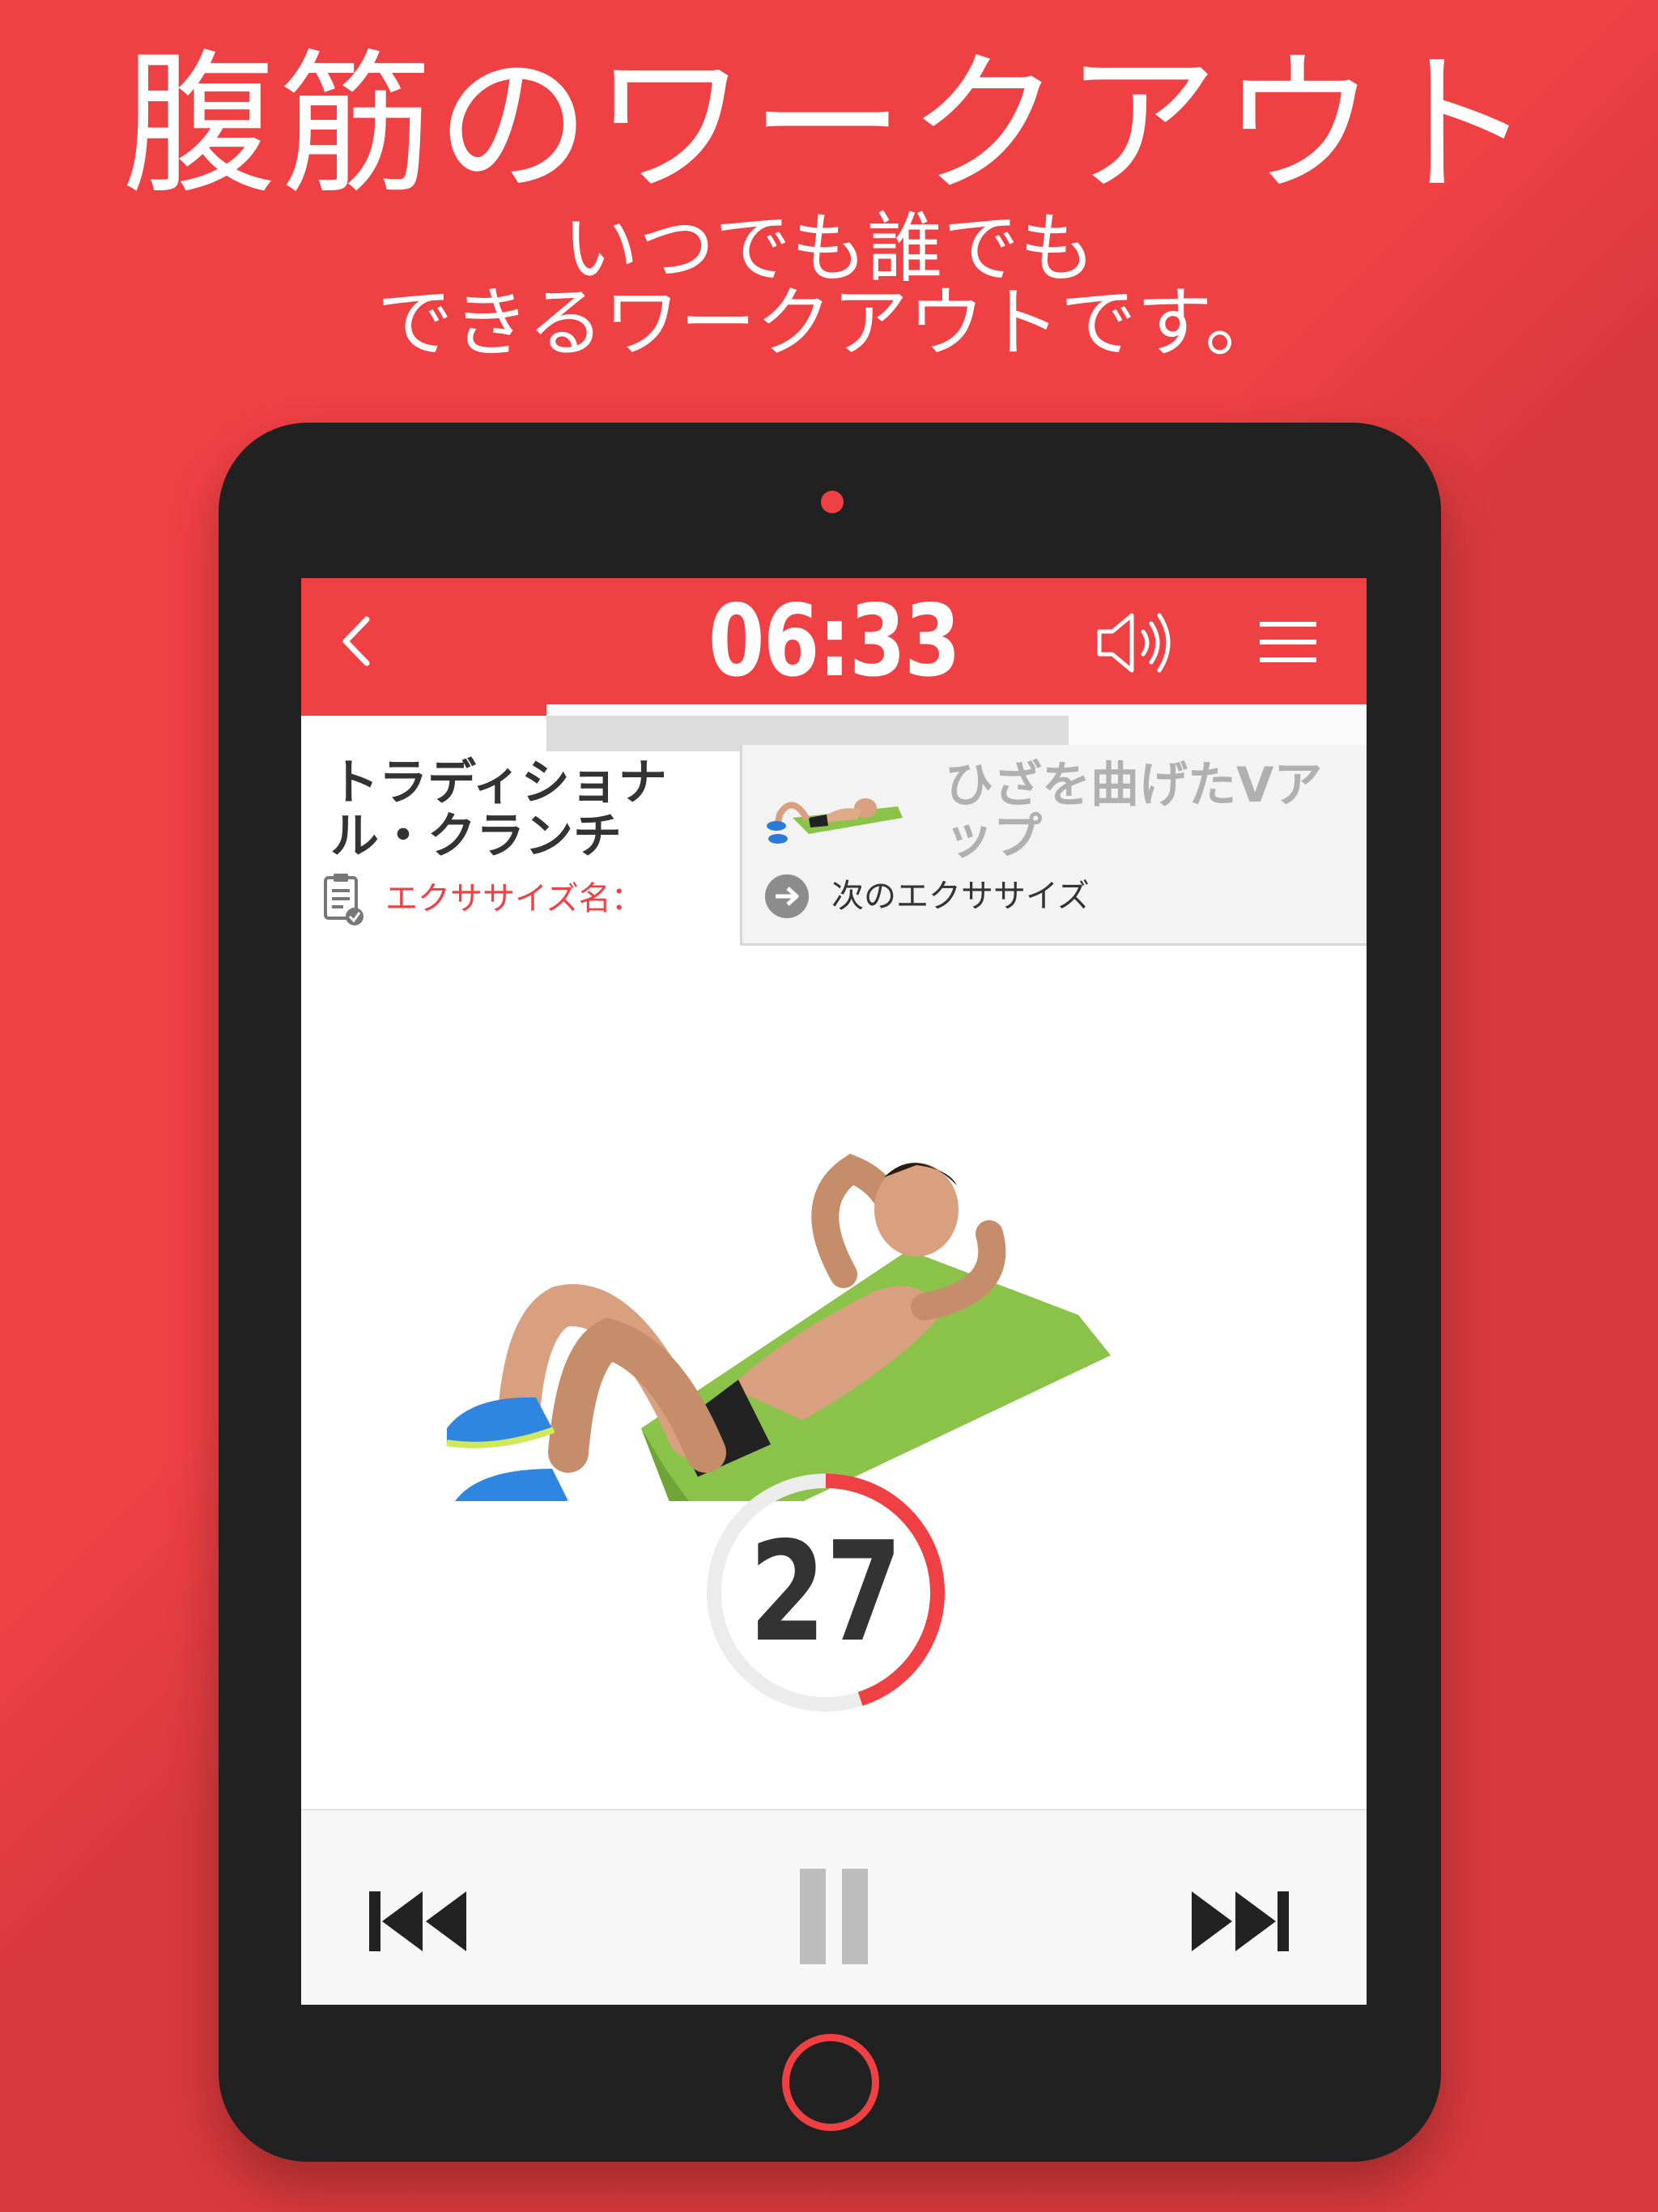 This screenshot has width=1658, height=2212. What do you see at coordinates (828, 249) in the screenshot?
I see `promo-subtitle-line1: いつでも誰でも` at bounding box center [828, 249].